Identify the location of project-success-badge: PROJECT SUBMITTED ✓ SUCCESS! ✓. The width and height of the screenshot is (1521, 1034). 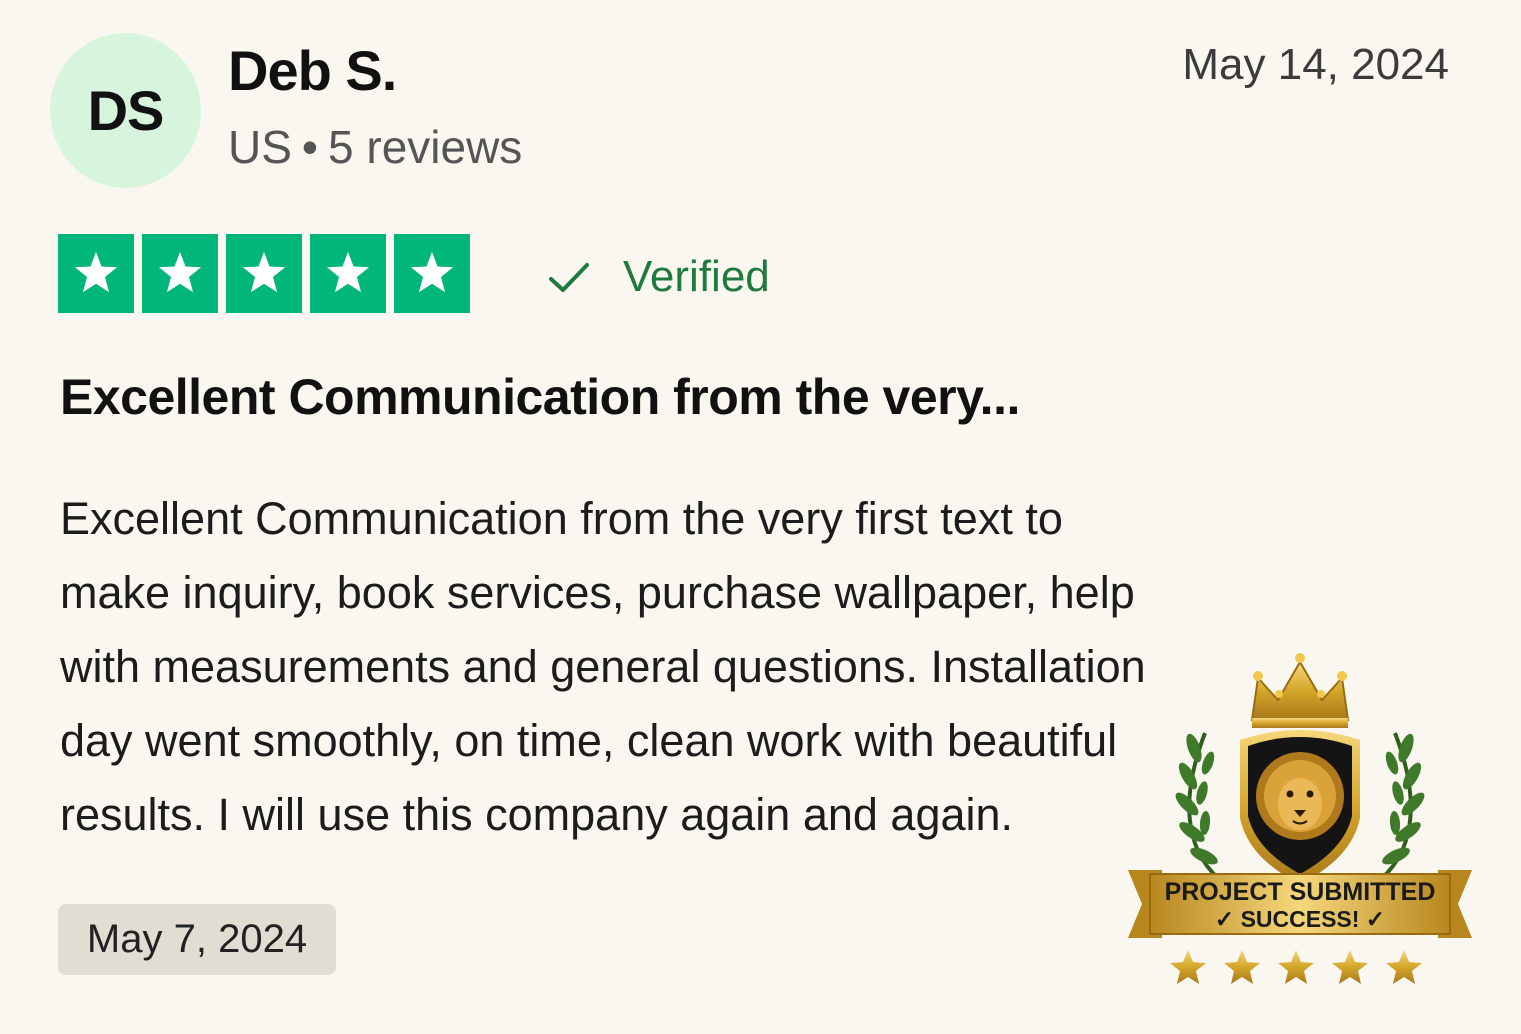
(1300, 818).